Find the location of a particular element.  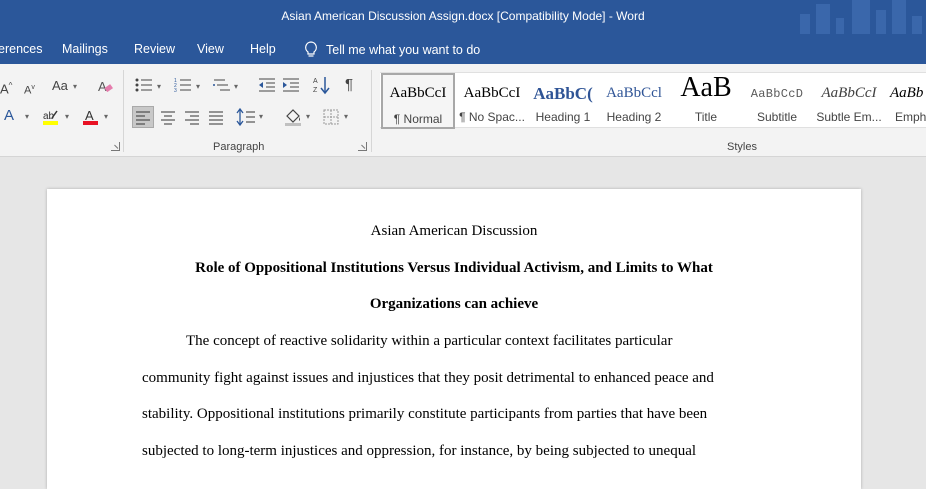

tab-references: erences is located at coordinates (21, 49).